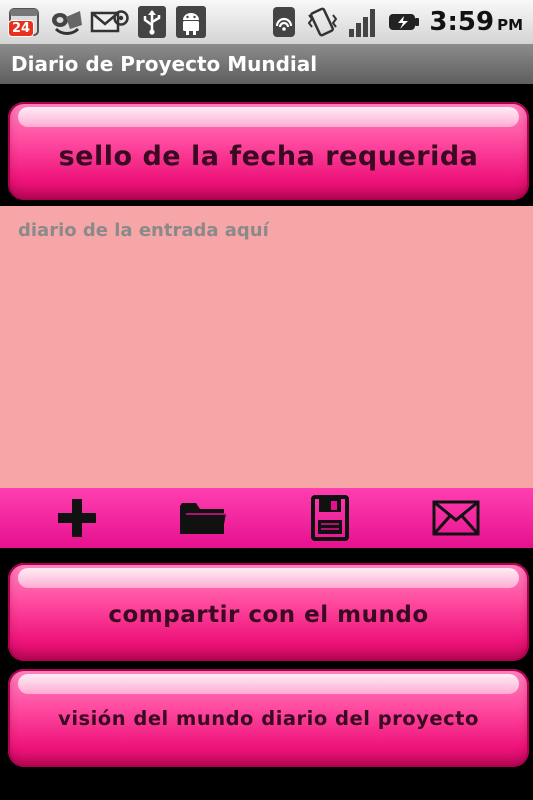 The width and height of the screenshot is (533, 800). I want to click on add-entry-button, so click(77, 518).